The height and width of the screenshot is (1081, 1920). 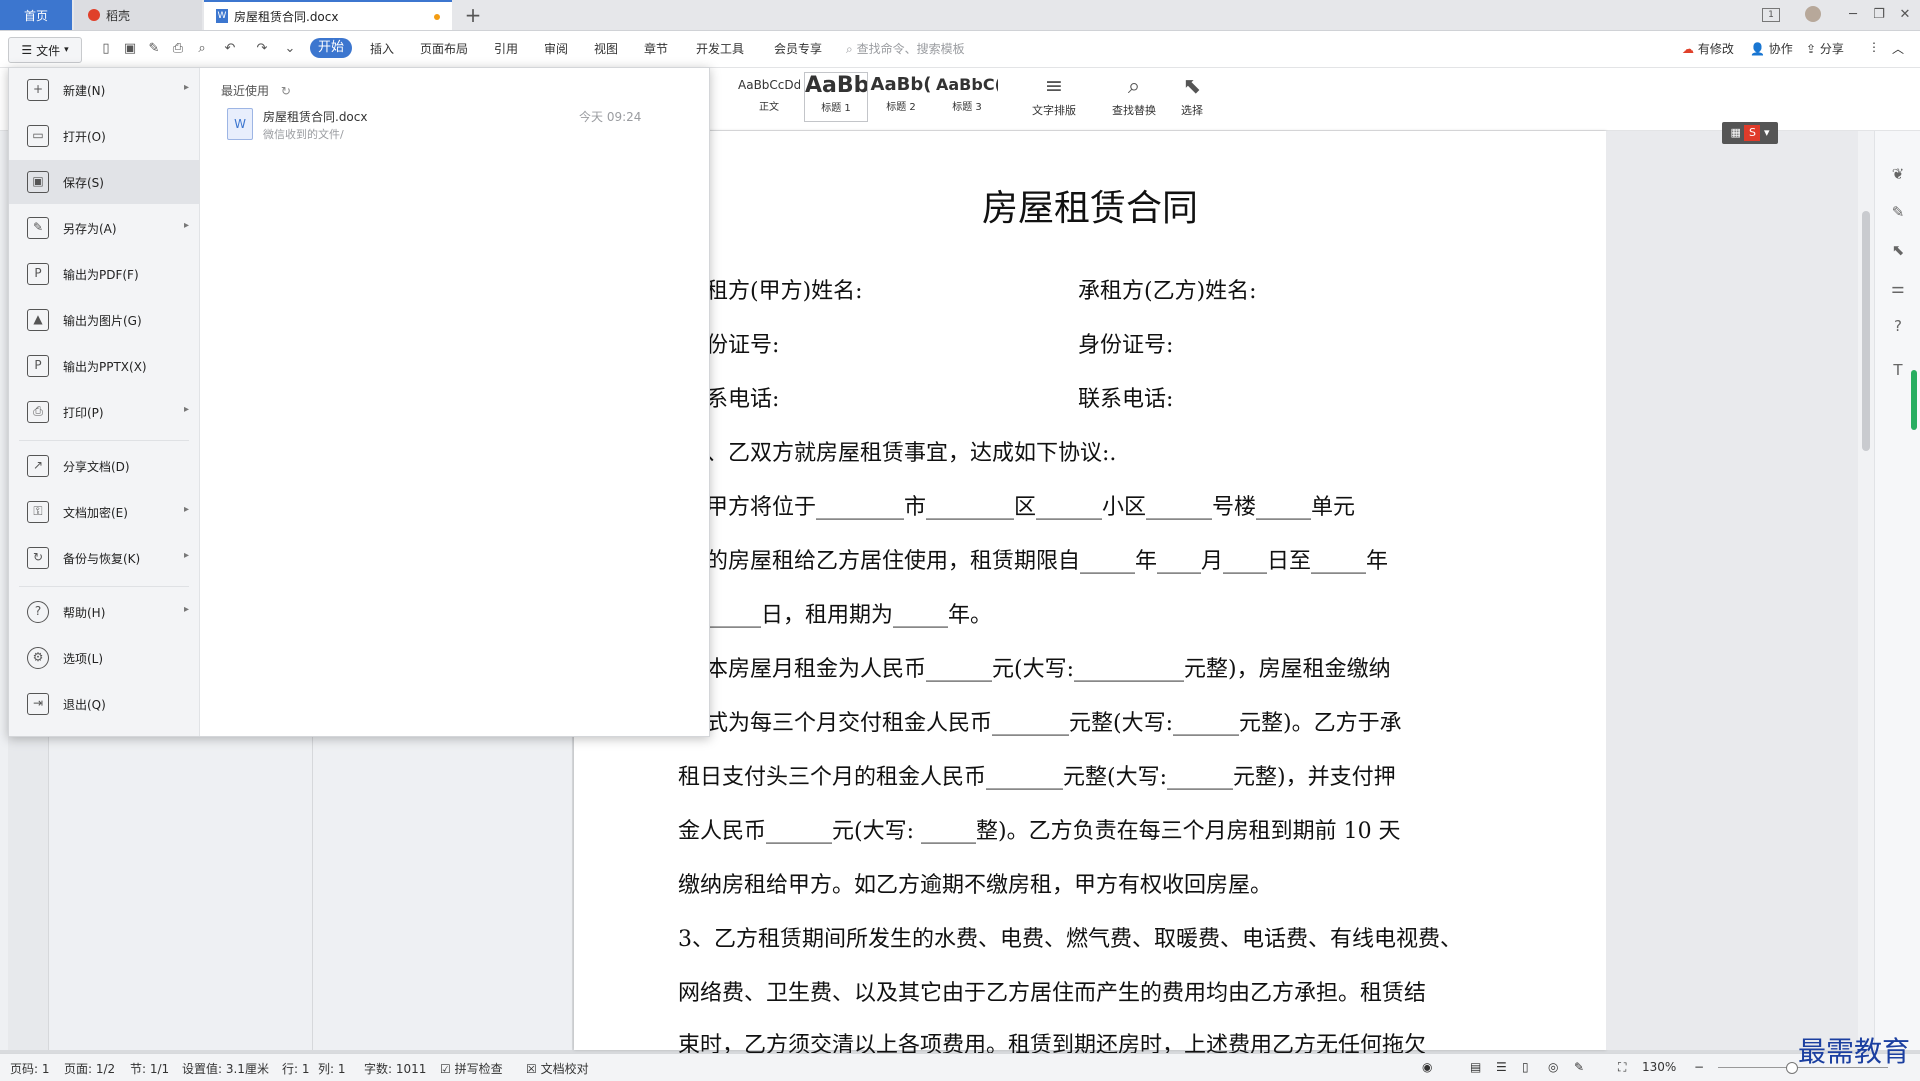 I want to click on menu-encrypt: ⚿ 文档加密(E) ▸, so click(x=104, y=512).